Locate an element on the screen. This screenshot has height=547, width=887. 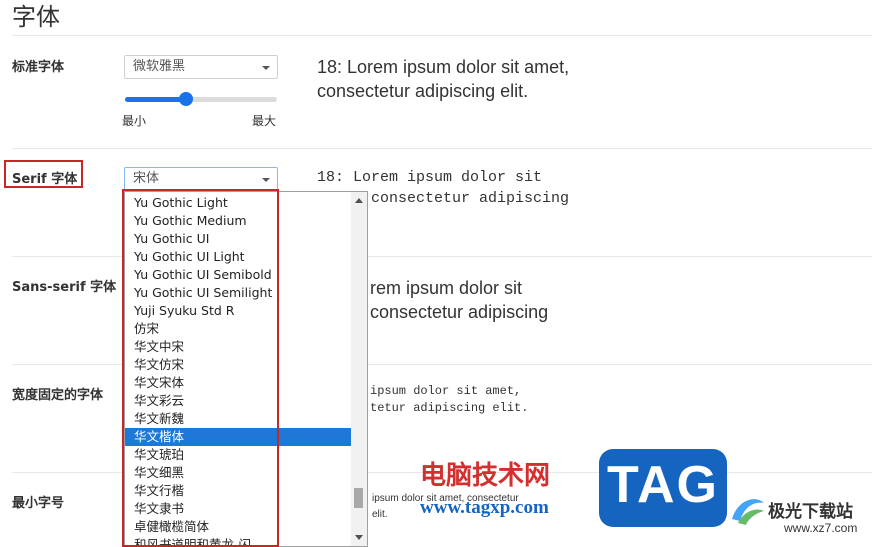
standard-font-value: 微软雅黑 is located at coordinates (159, 66).